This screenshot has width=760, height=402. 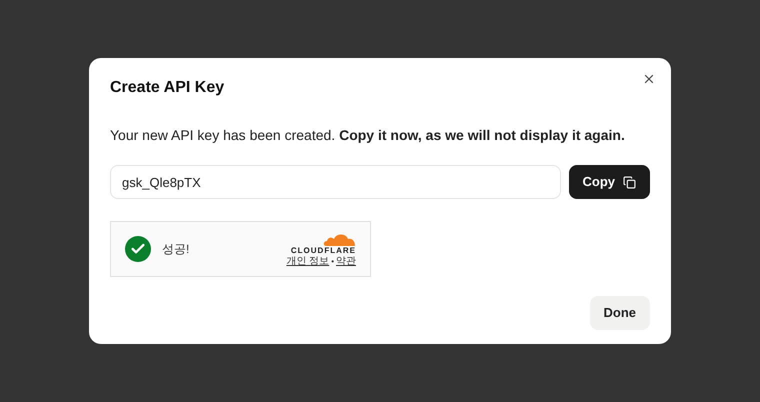 I want to click on terms-link: 약관, so click(x=346, y=261).